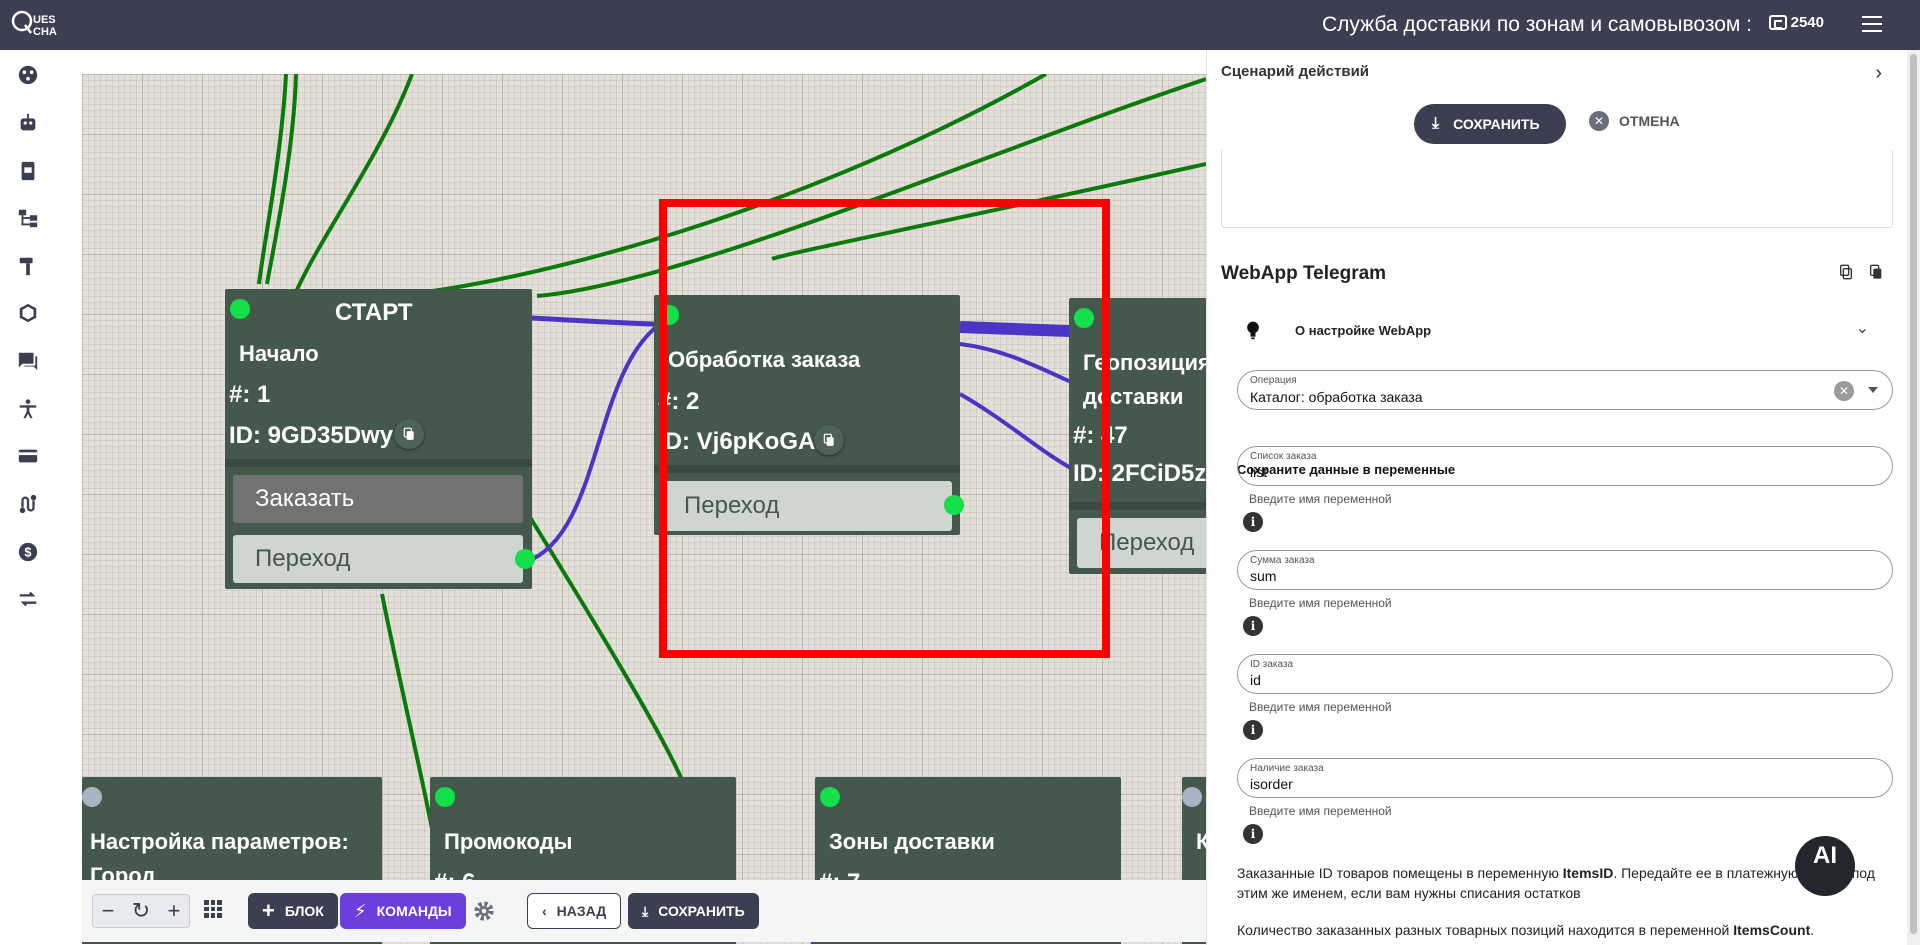 This screenshot has width=1920, height=945. I want to click on menu-icon, so click(1872, 24).